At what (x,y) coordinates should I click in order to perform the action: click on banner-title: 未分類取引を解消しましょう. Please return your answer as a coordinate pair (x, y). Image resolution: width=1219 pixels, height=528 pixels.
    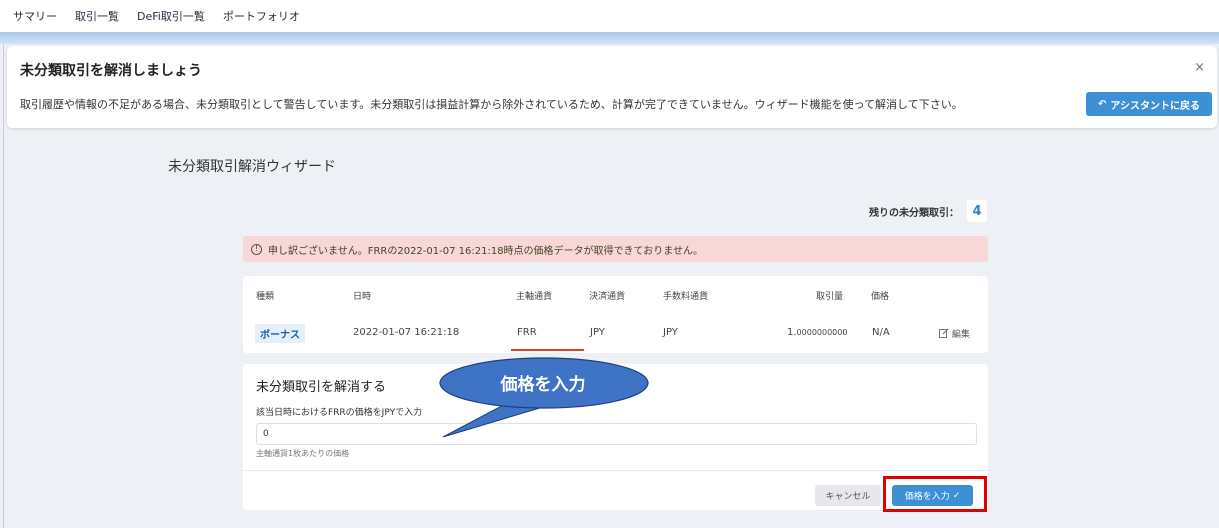
    Looking at the image, I should click on (111, 71).